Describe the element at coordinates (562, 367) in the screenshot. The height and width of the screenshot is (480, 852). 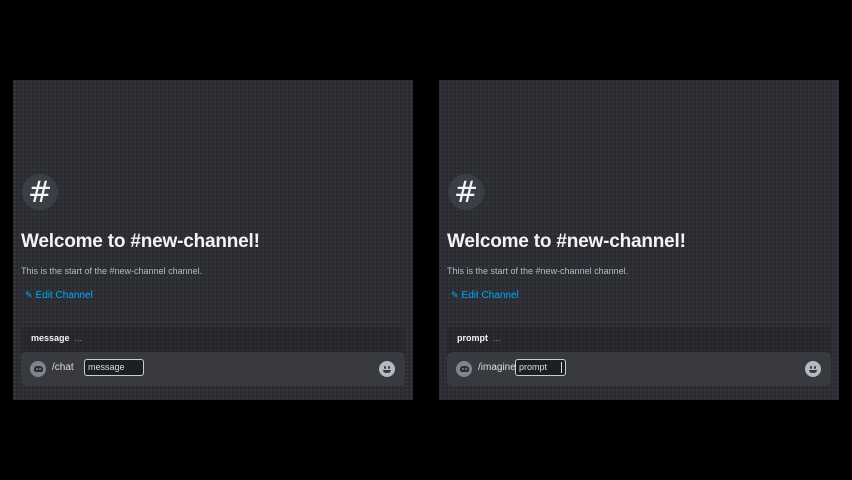
I see `text-caret` at that location.